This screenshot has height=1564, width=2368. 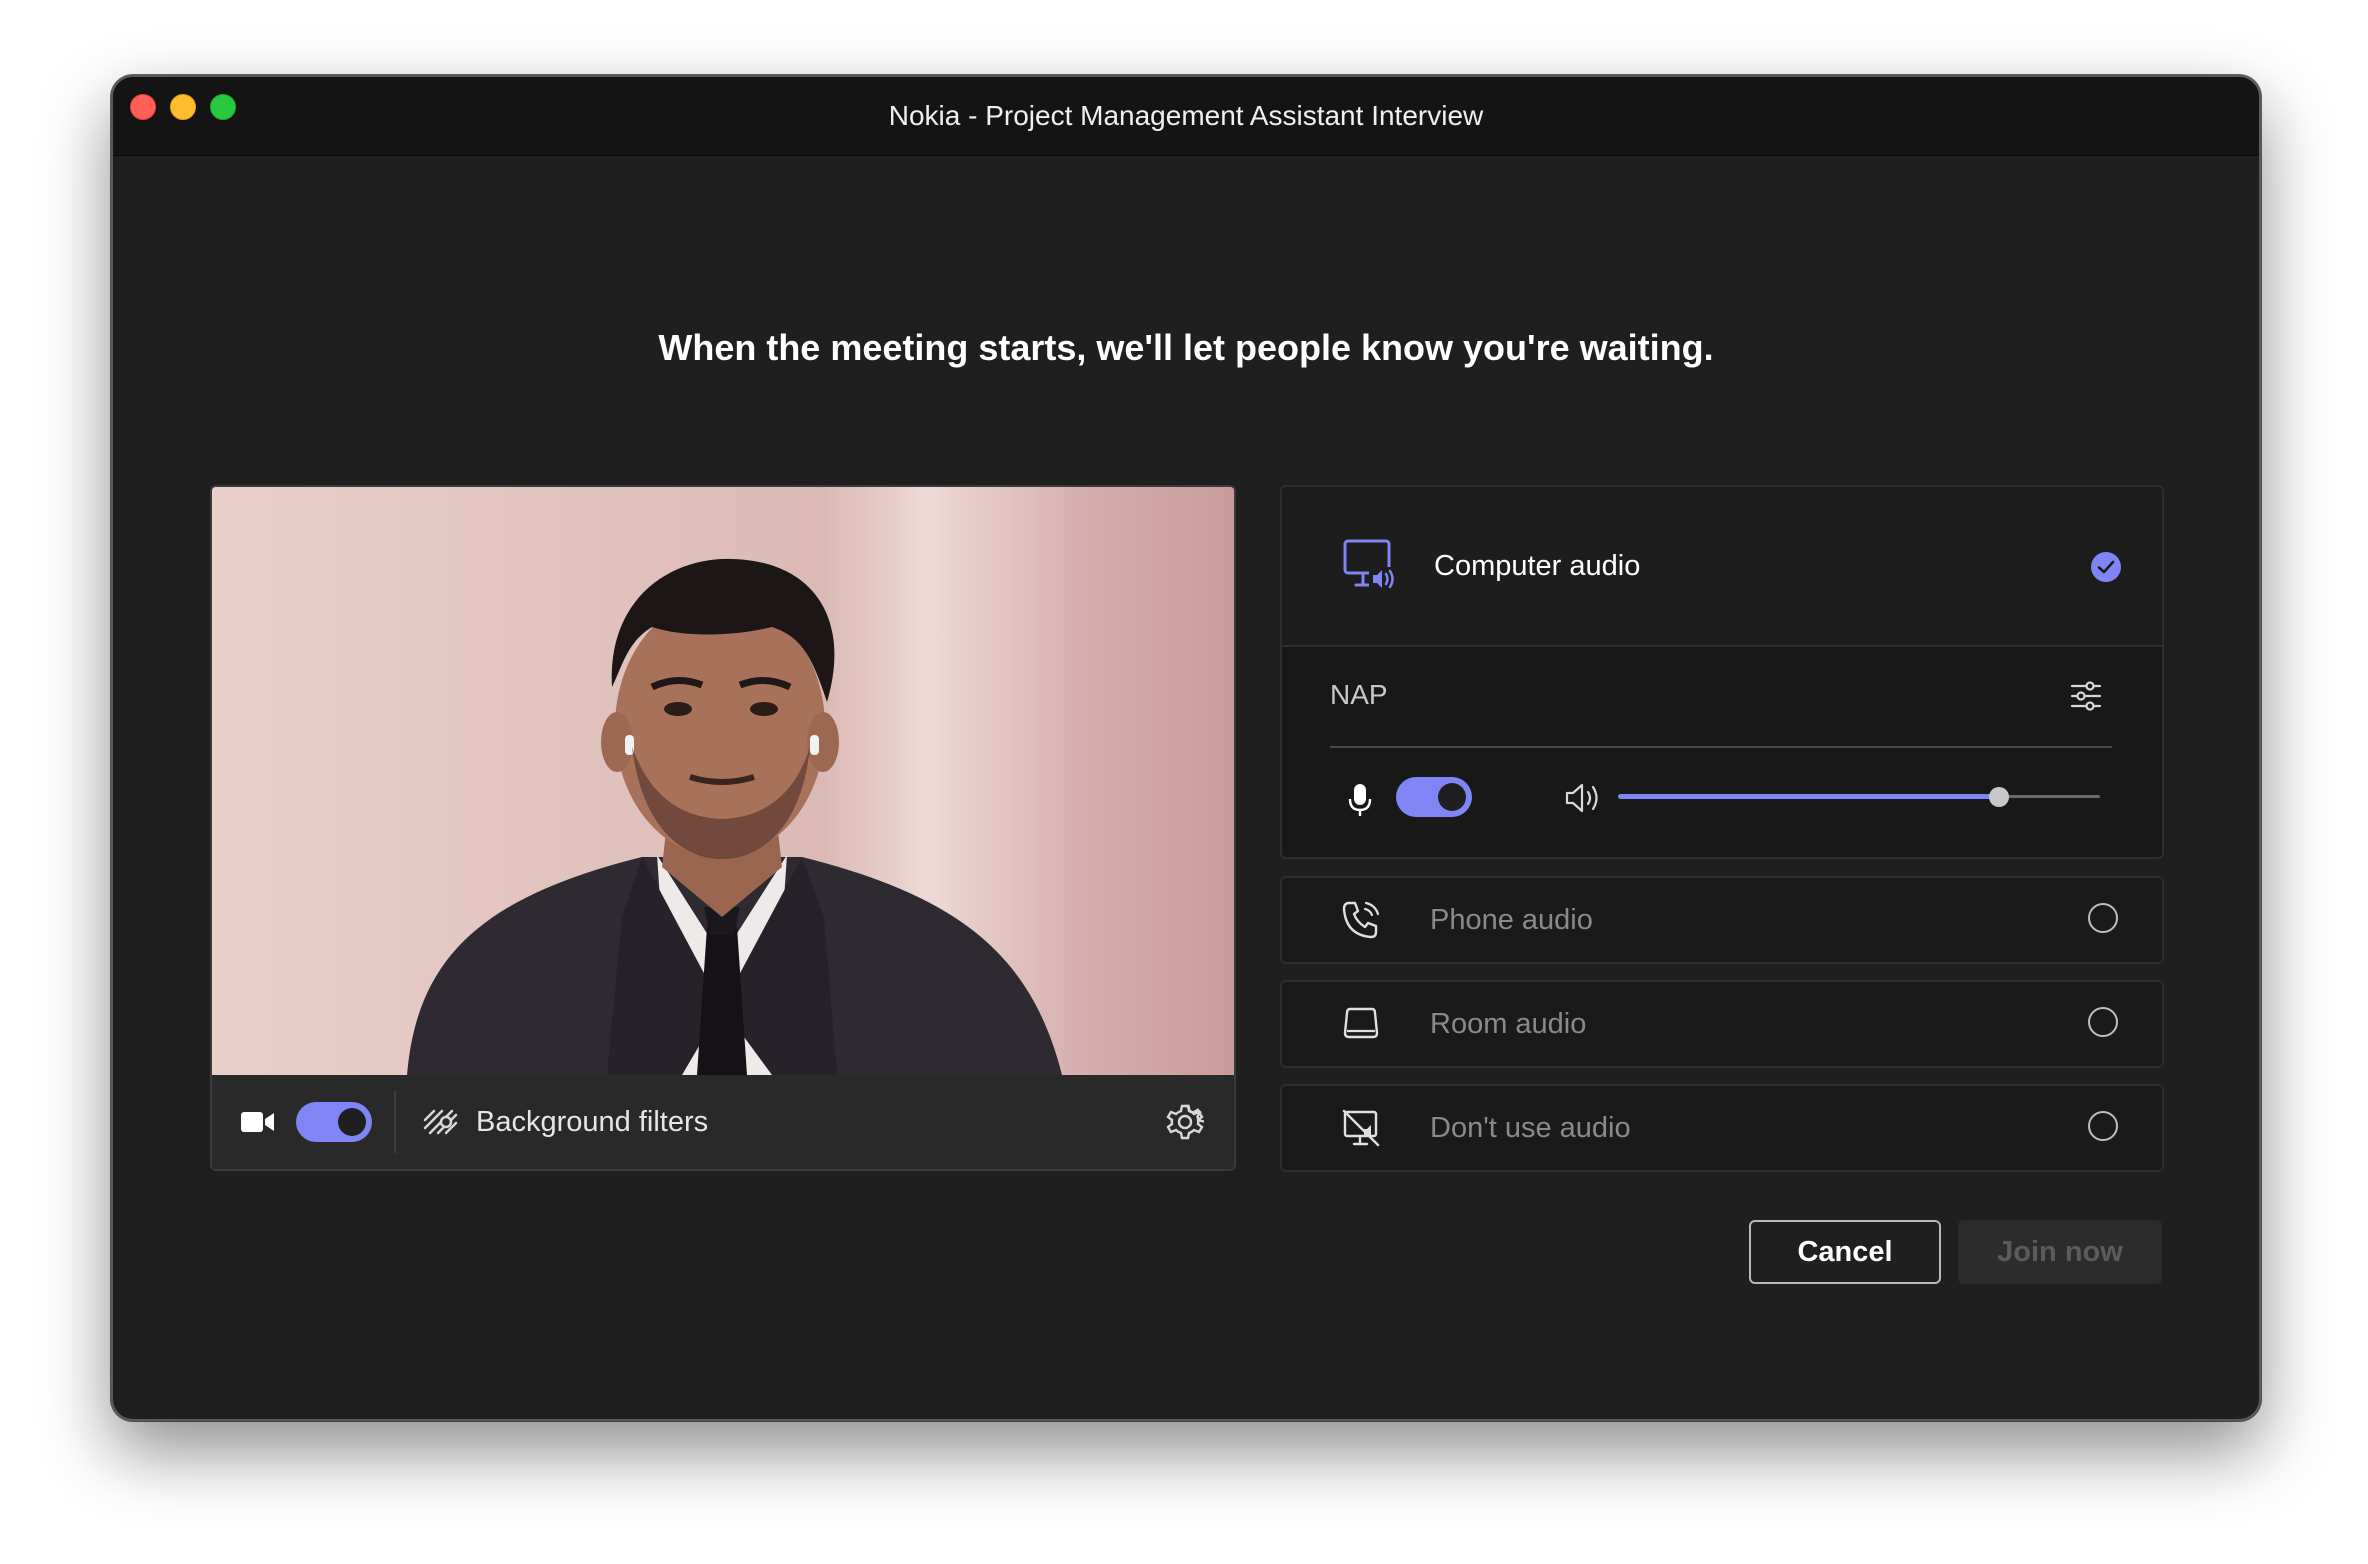 I want to click on computer-audio-label: Computer audio, so click(x=1537, y=566).